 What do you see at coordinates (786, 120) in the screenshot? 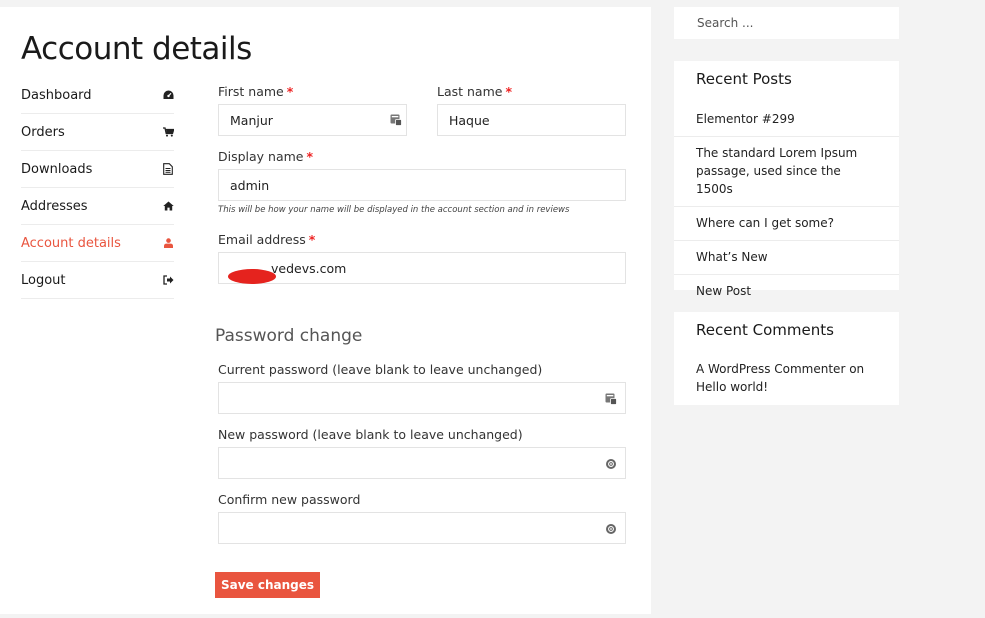
I see `recent-post-link: Elementor #299` at bounding box center [786, 120].